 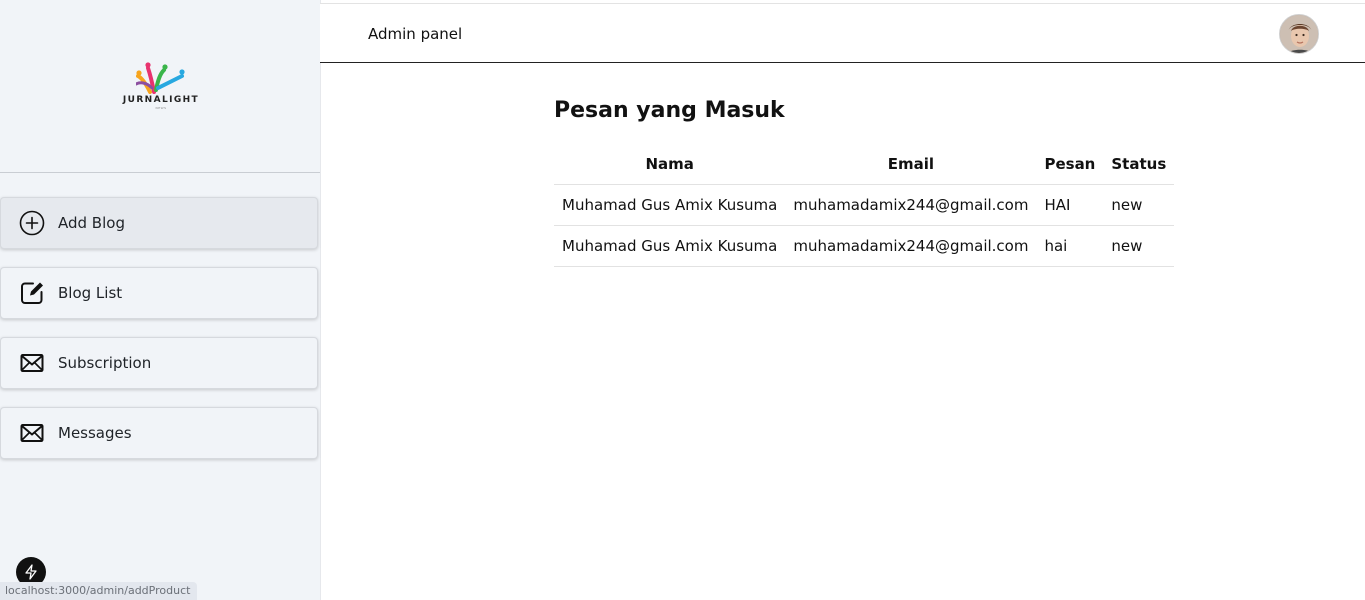 I want to click on sidebar-item-label: Blog List, so click(x=90, y=293).